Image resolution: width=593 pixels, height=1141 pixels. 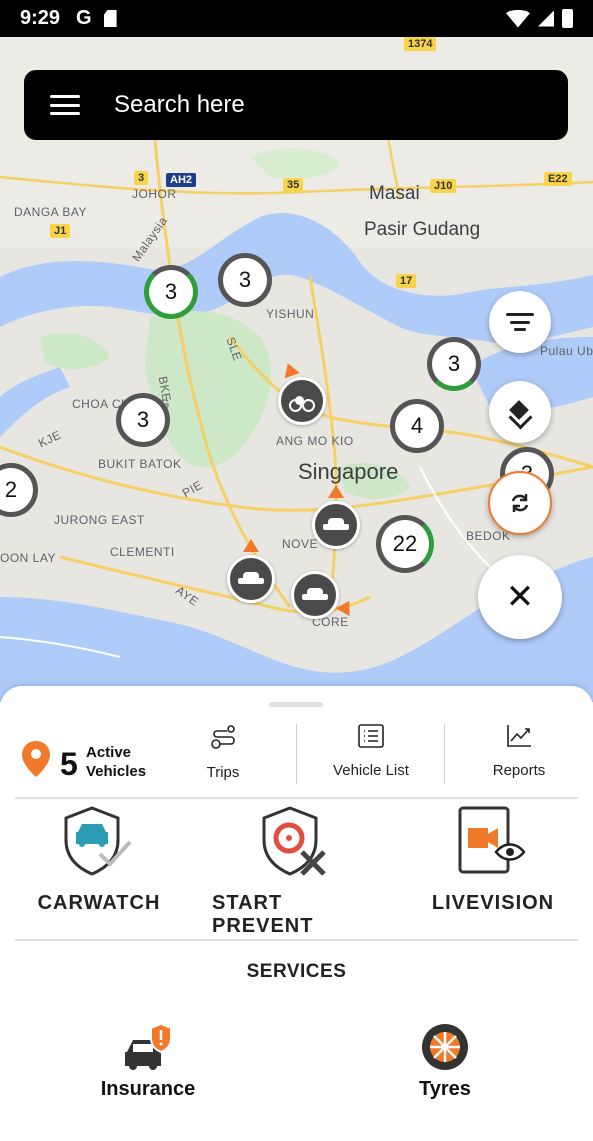 What do you see at coordinates (394, 193) in the screenshot?
I see `map-label-masai: Masai` at bounding box center [394, 193].